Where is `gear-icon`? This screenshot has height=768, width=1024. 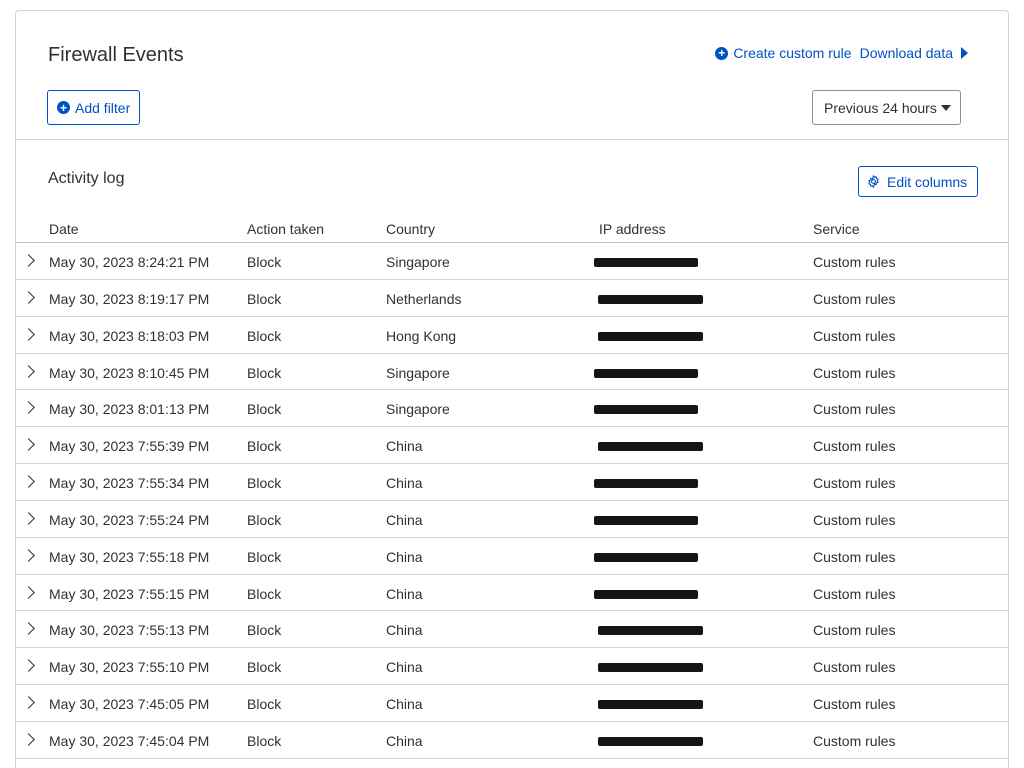
gear-icon is located at coordinates (873, 181).